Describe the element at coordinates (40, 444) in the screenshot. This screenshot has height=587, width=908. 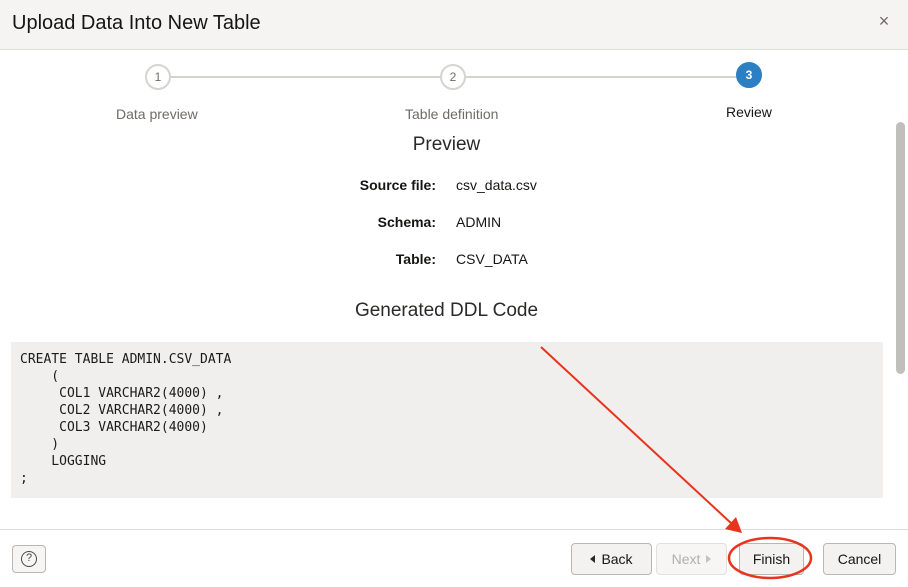
I see `ddl-line: )` at that location.